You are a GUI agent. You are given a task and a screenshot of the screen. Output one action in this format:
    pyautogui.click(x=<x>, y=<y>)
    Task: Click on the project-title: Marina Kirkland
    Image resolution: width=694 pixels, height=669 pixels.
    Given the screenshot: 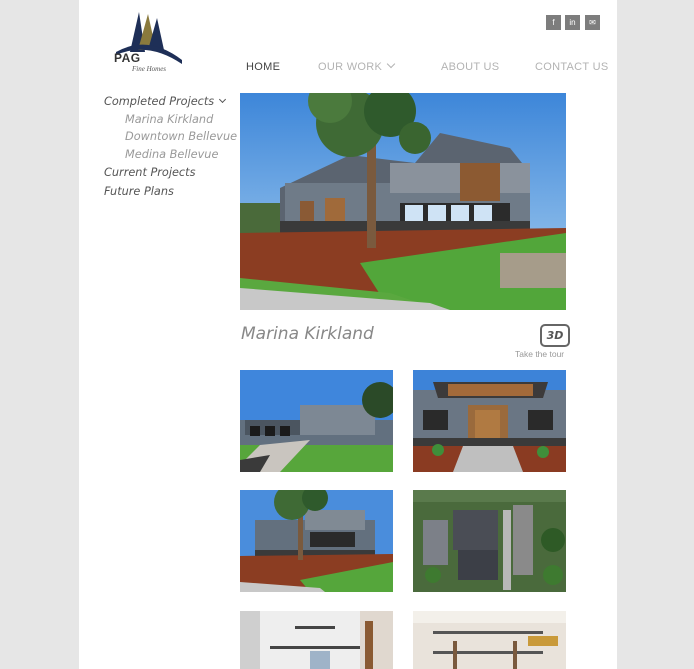 What is the action you would take?
    pyautogui.click(x=307, y=334)
    